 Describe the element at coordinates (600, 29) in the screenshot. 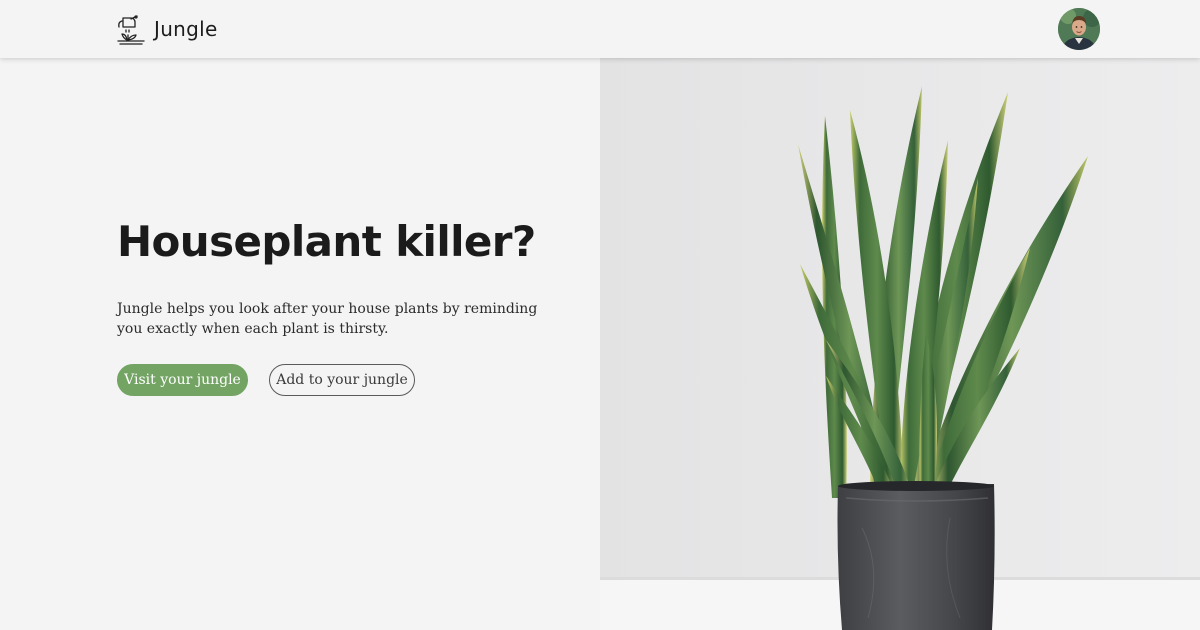

I see `top-navbar: Jungle` at that location.